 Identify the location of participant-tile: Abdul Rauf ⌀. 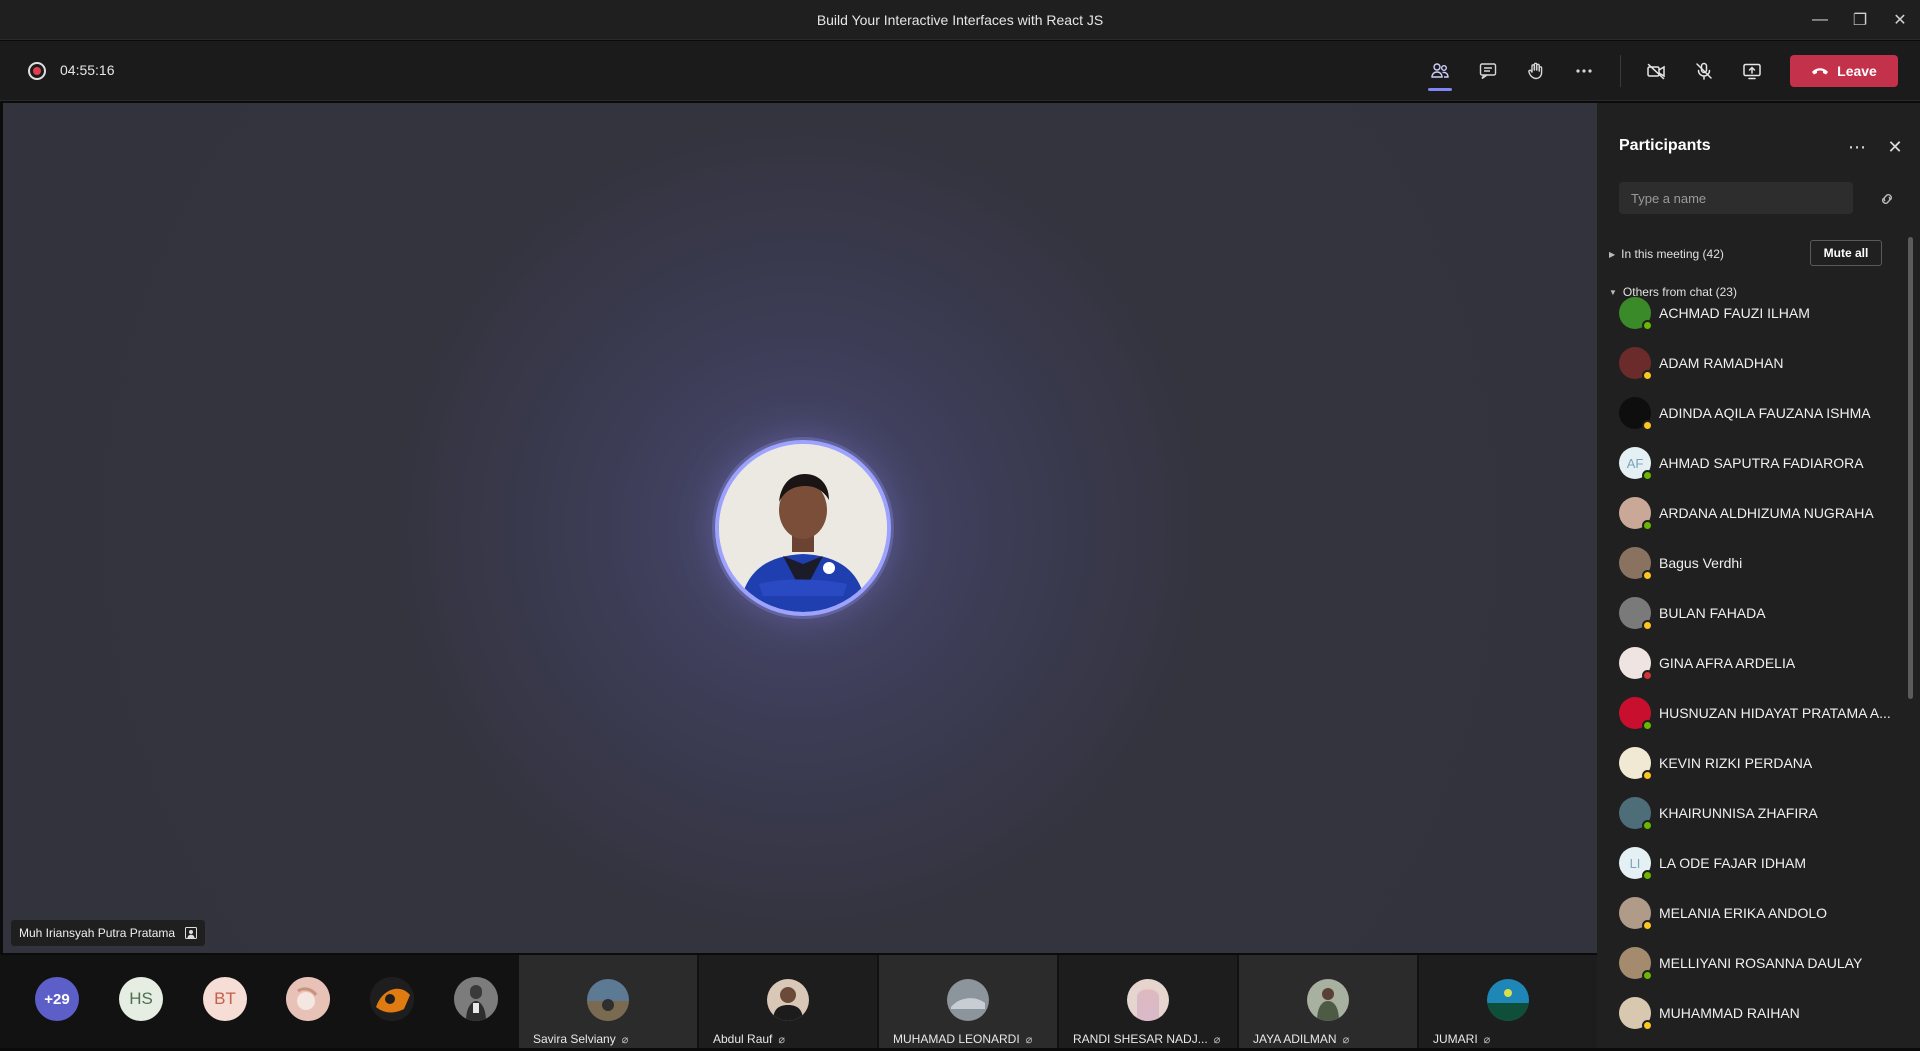
(788, 1001).